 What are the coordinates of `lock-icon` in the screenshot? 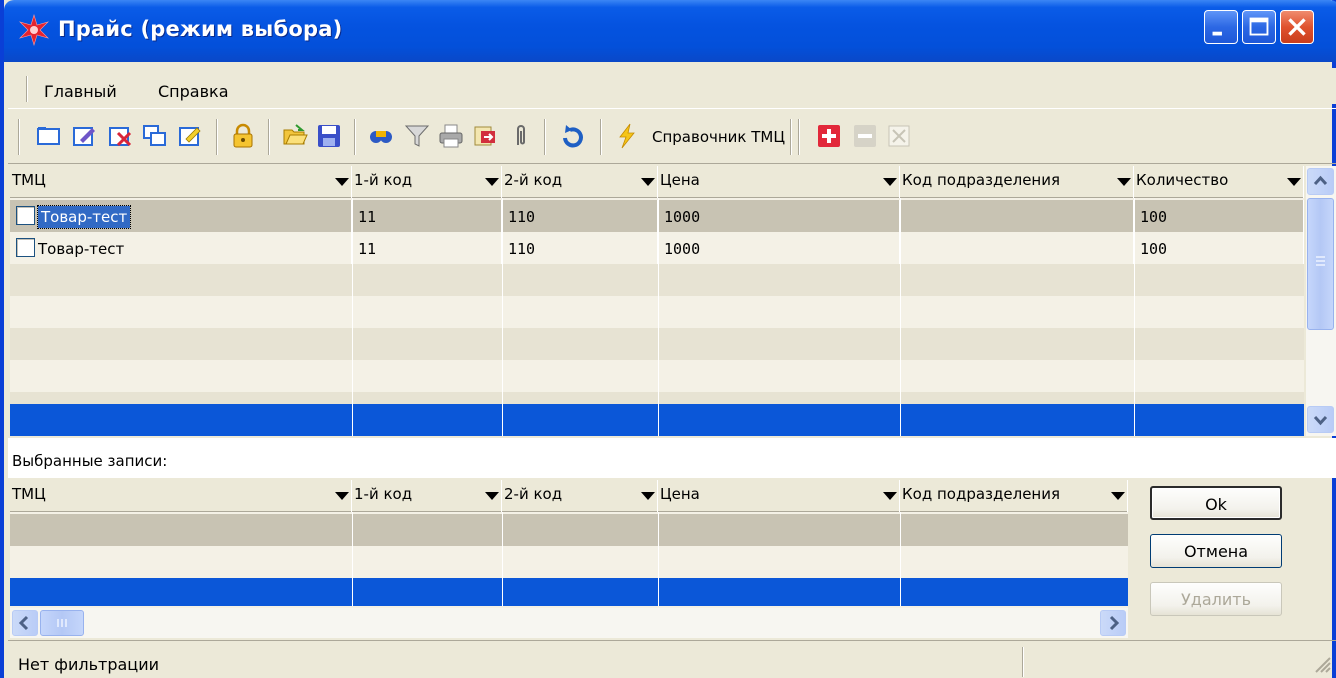 It's located at (243, 136).